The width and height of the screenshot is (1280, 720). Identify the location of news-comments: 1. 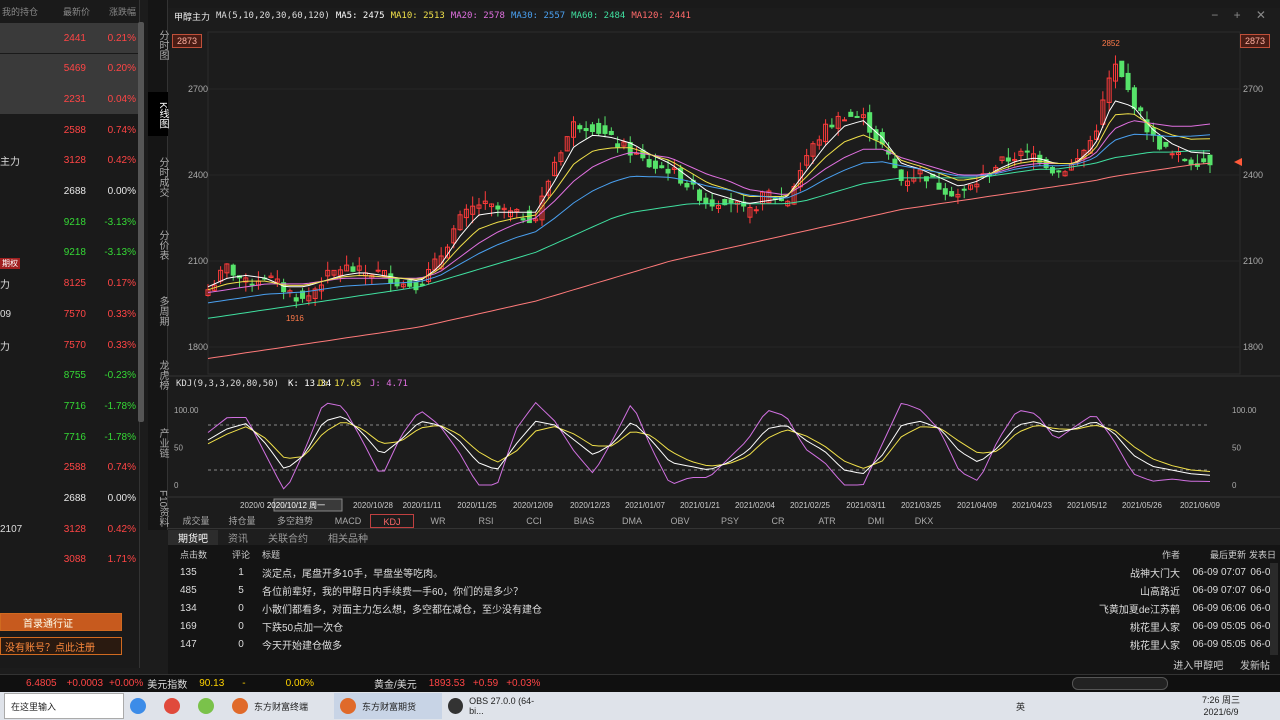
(241, 572).